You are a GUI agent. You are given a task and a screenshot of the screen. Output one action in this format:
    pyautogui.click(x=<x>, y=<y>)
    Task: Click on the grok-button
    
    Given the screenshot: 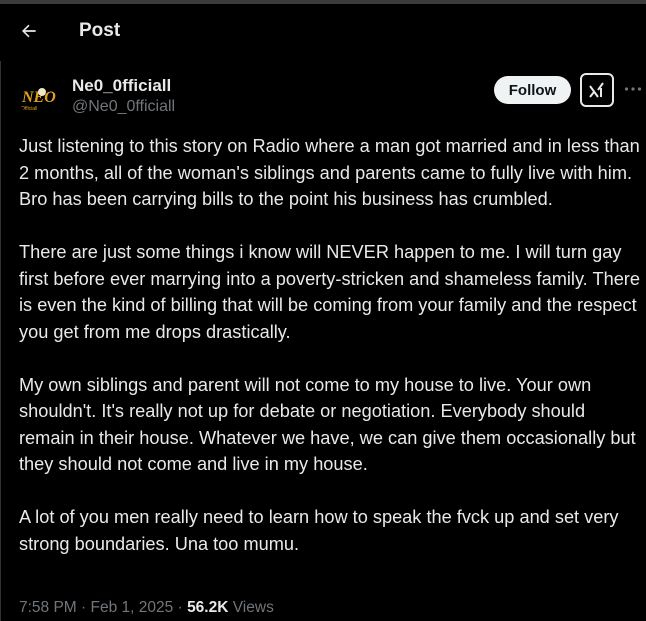 What is the action you would take?
    pyautogui.click(x=597, y=90)
    